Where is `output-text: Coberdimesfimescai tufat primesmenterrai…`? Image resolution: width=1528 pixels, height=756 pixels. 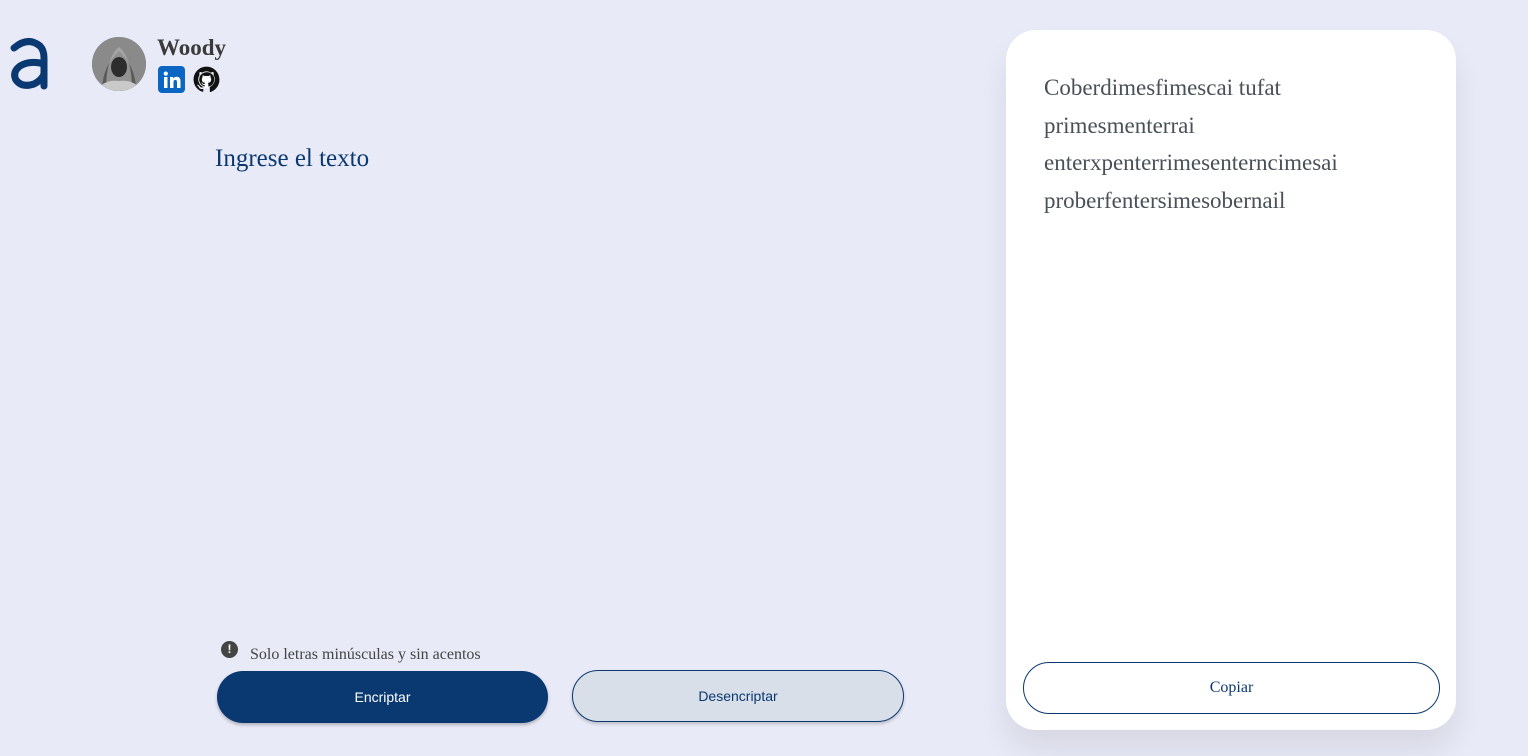
output-text: Coberdimesfimescai tufat primesmenterrai… is located at coordinates (1191, 144).